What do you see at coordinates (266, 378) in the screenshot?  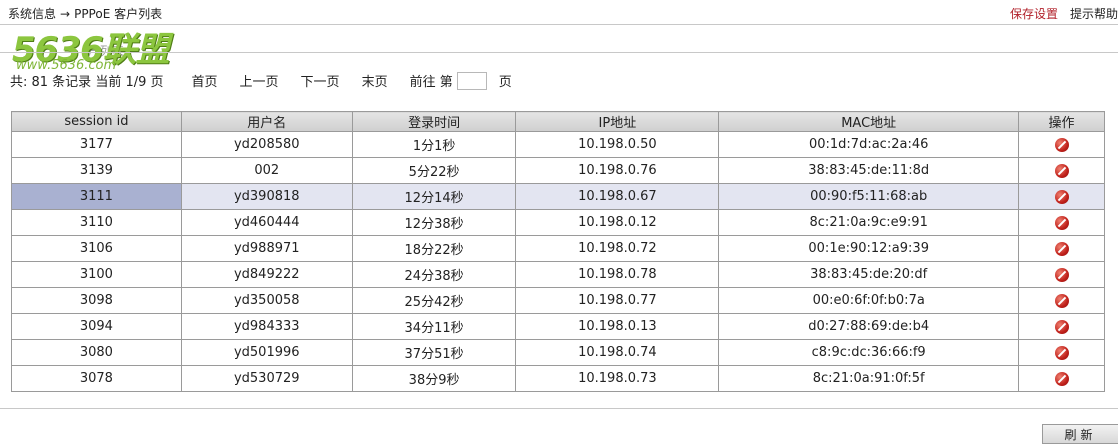 I see `username-cell: yd530729` at bounding box center [266, 378].